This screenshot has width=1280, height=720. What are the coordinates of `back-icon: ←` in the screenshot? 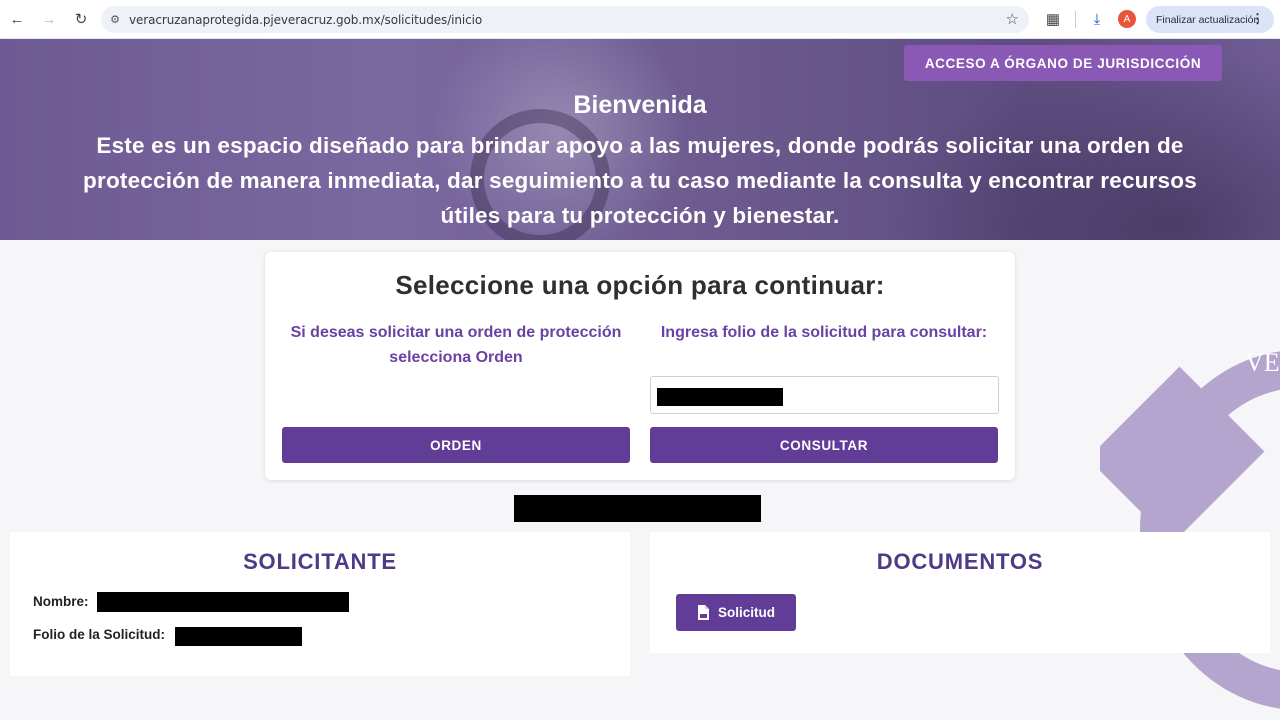 It's located at (17, 19).